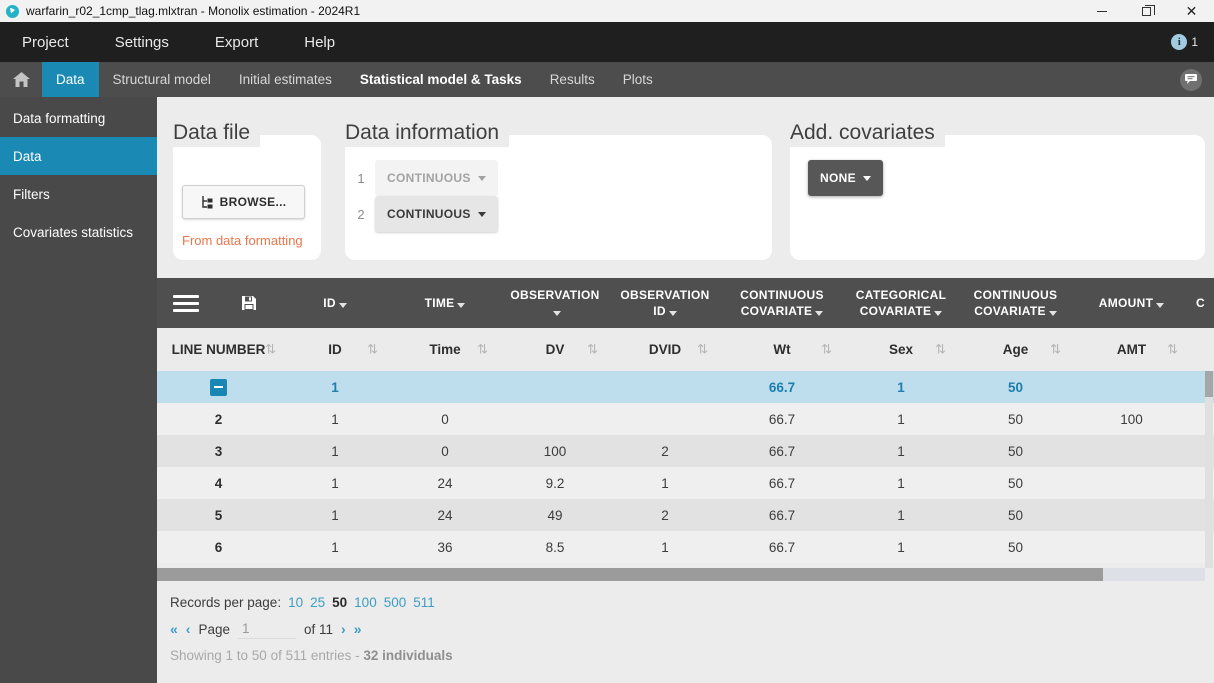  What do you see at coordinates (295, 602) in the screenshot?
I see `records-option-10: 10` at bounding box center [295, 602].